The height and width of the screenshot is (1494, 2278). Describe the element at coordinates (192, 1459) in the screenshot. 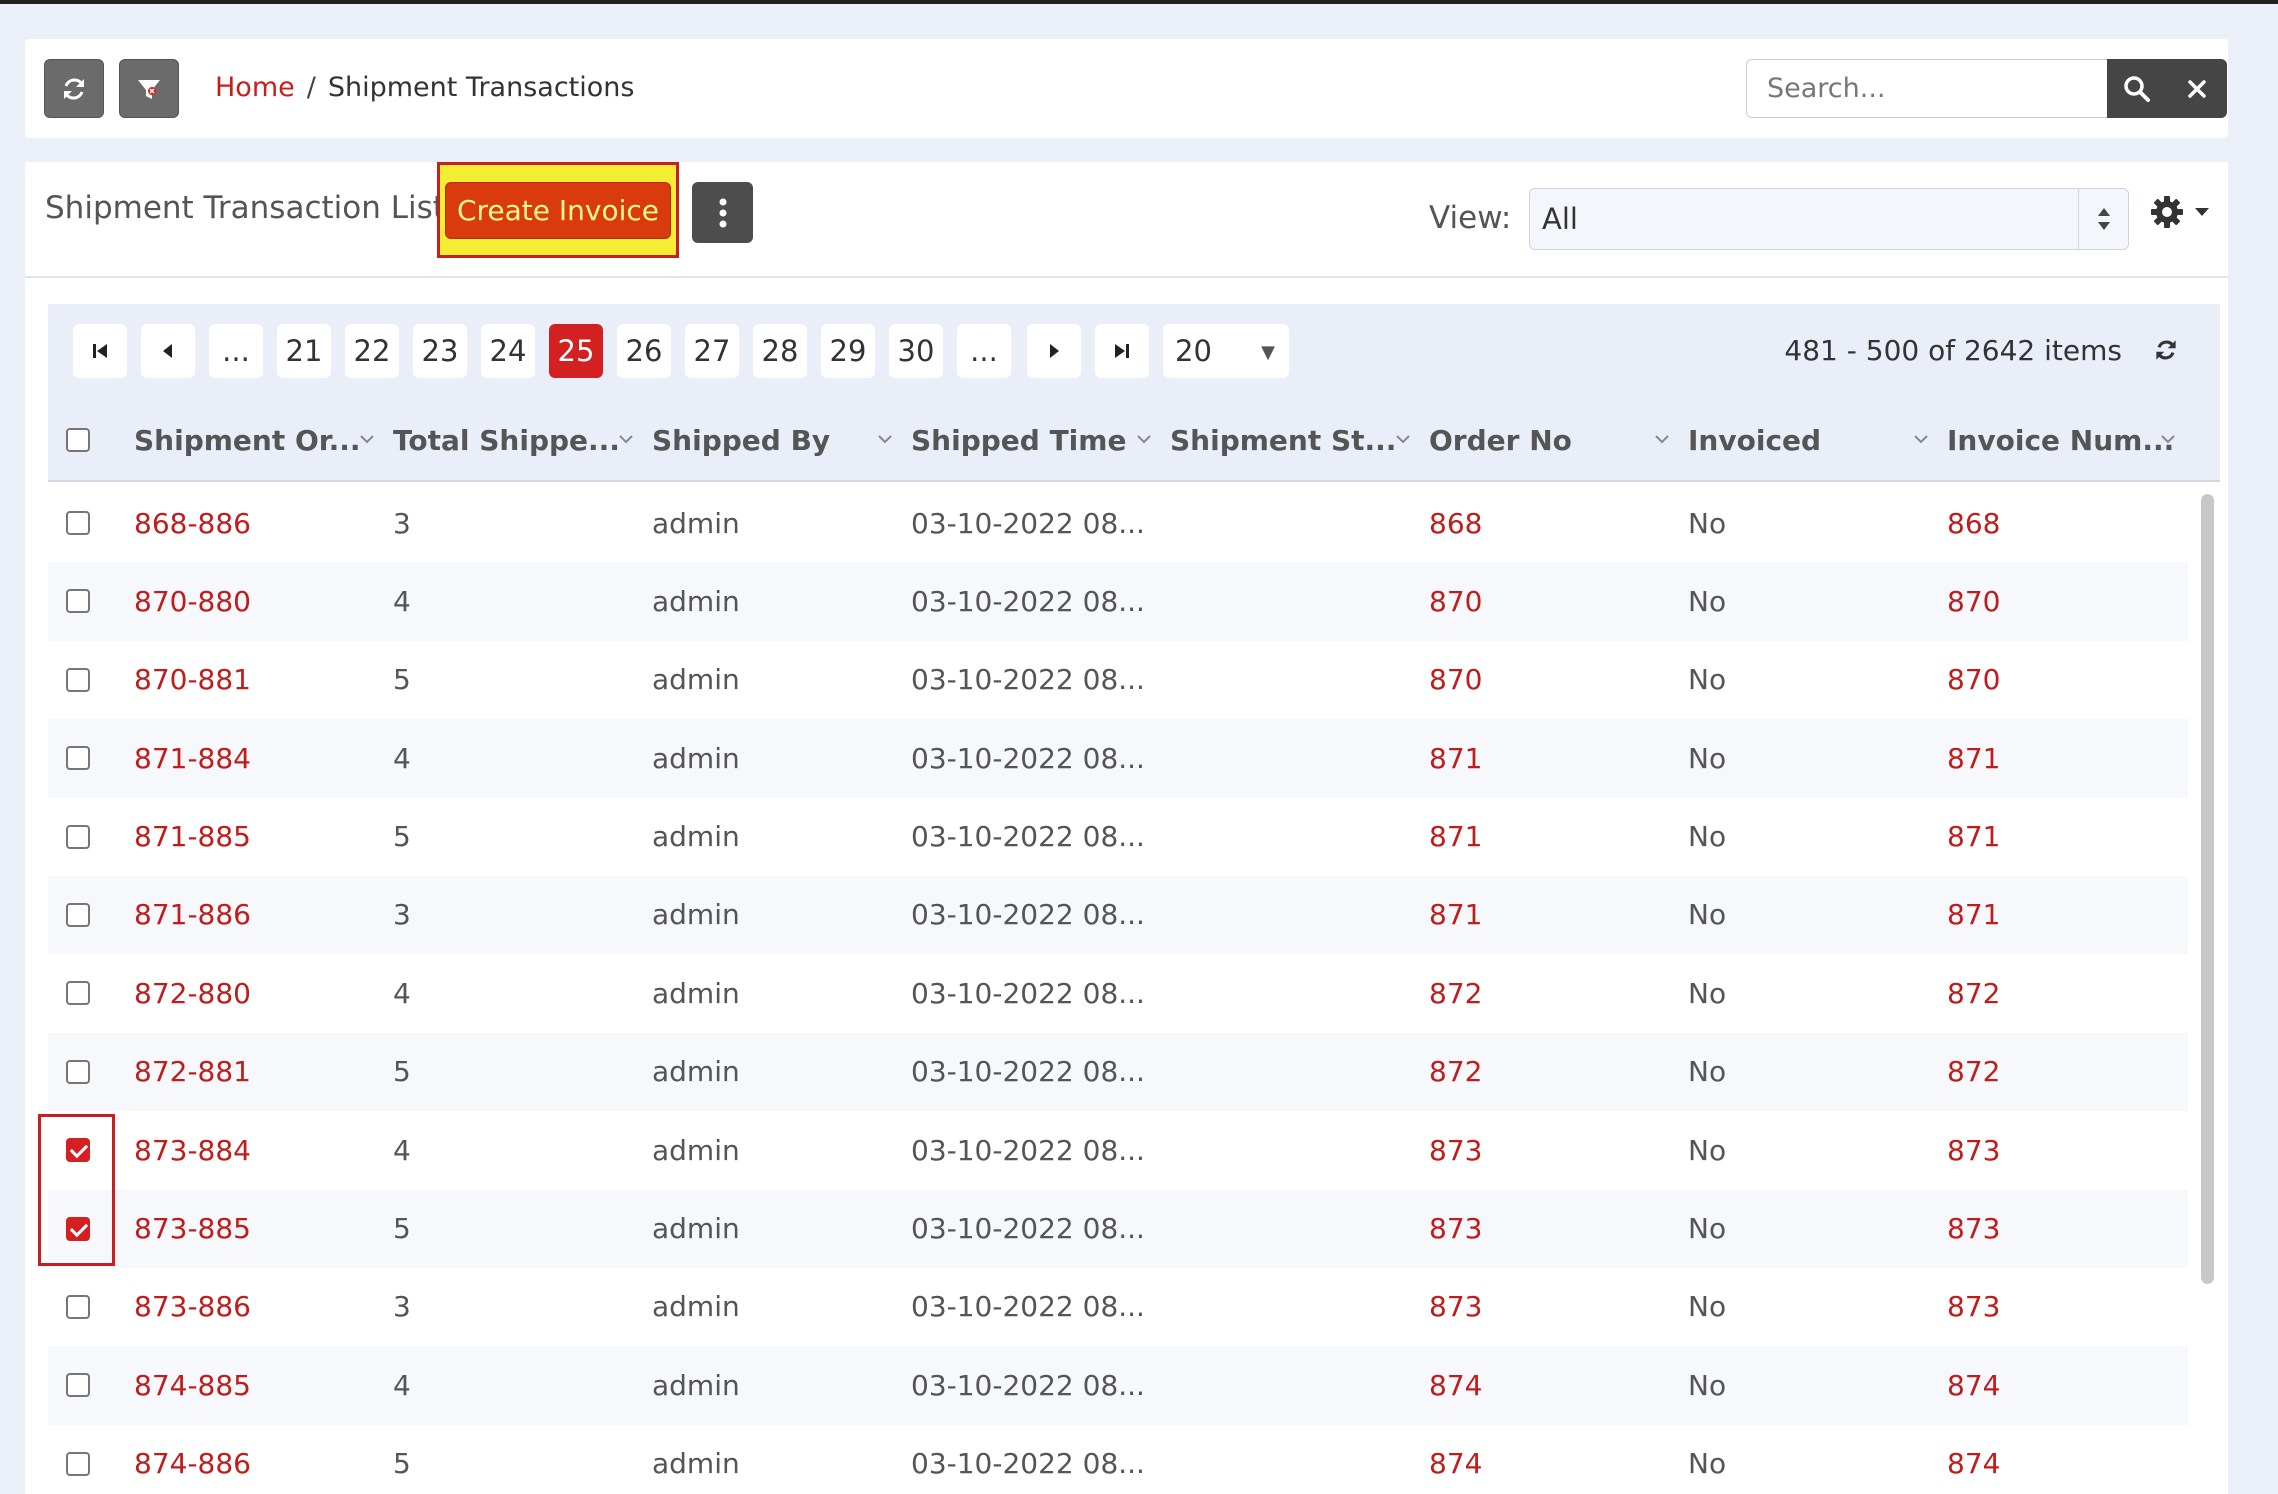

I see `cell-shipment-order: 874-886` at that location.